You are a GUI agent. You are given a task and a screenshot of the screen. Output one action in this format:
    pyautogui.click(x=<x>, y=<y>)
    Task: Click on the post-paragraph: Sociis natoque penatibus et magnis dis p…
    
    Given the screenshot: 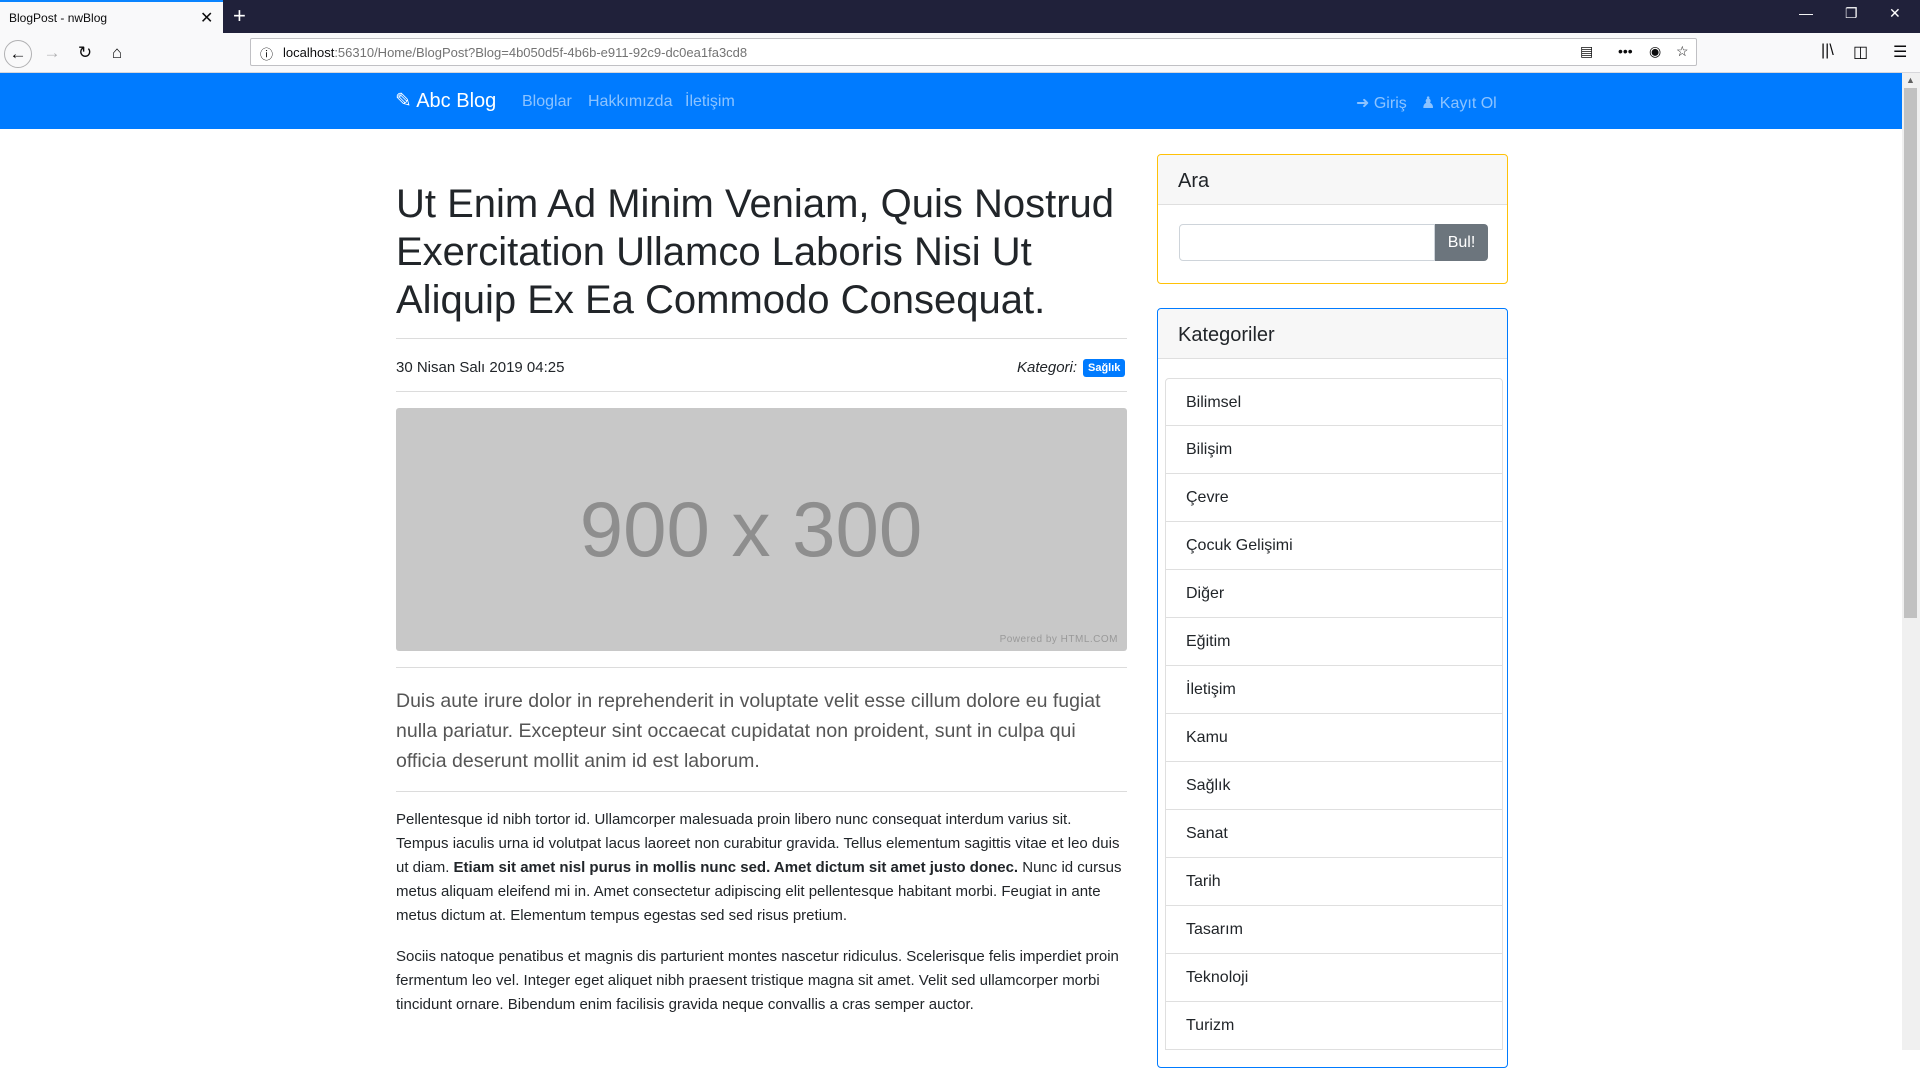 What is the action you would take?
    pyautogui.click(x=757, y=980)
    